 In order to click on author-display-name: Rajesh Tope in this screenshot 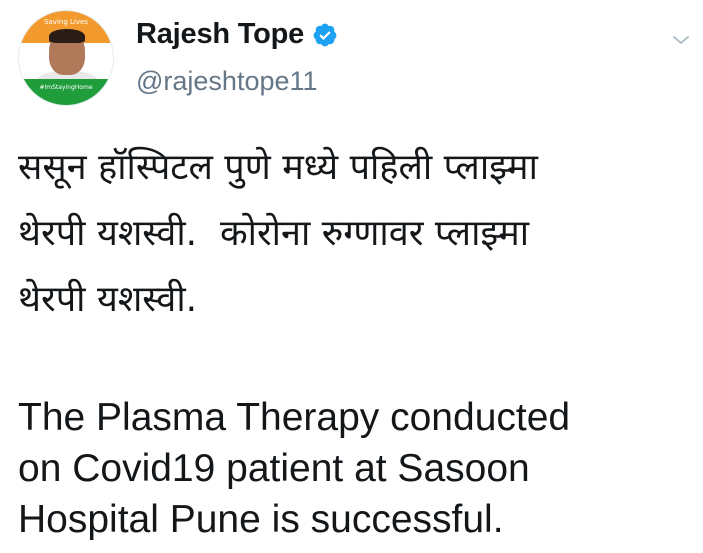, I will do `click(220, 34)`.